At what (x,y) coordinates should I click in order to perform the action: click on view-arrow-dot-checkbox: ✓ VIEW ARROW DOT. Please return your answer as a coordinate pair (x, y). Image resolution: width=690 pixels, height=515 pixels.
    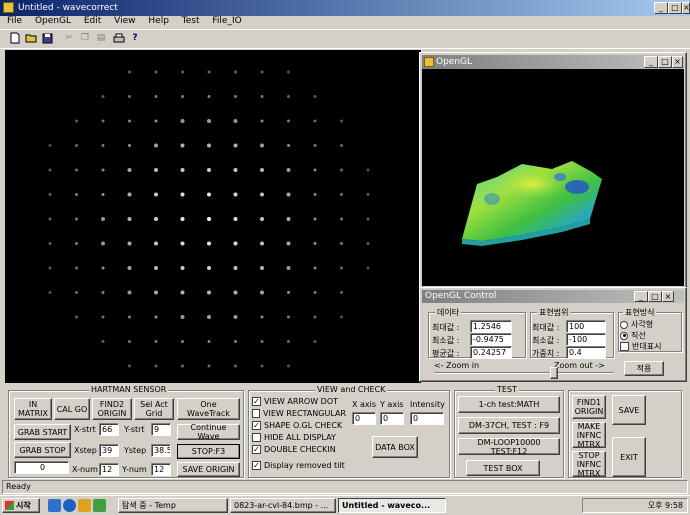
    Looking at the image, I should click on (295, 401).